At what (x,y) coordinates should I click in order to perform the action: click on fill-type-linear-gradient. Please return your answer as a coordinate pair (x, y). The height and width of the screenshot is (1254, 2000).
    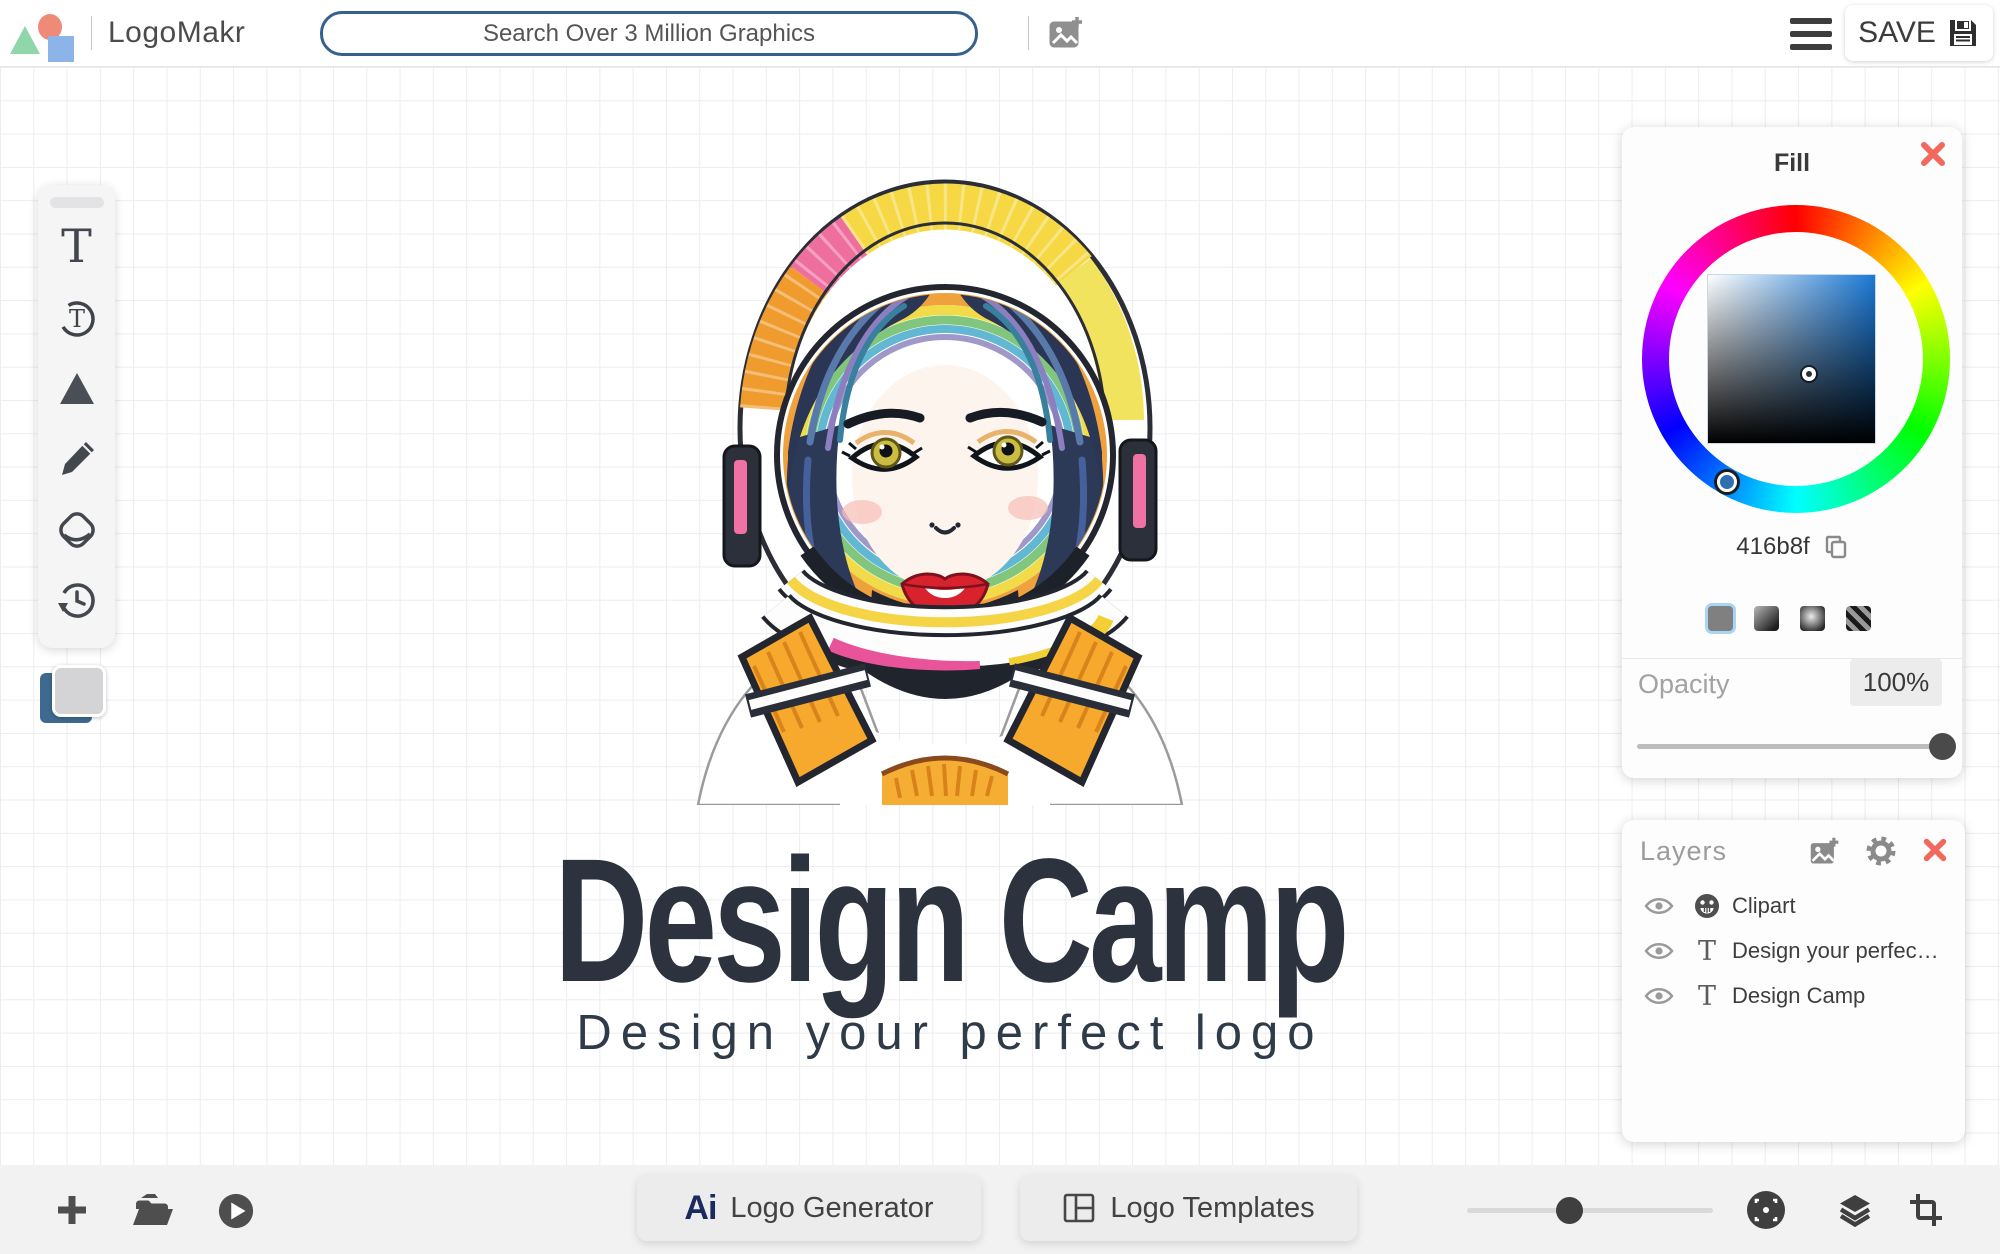
    Looking at the image, I should click on (1766, 618).